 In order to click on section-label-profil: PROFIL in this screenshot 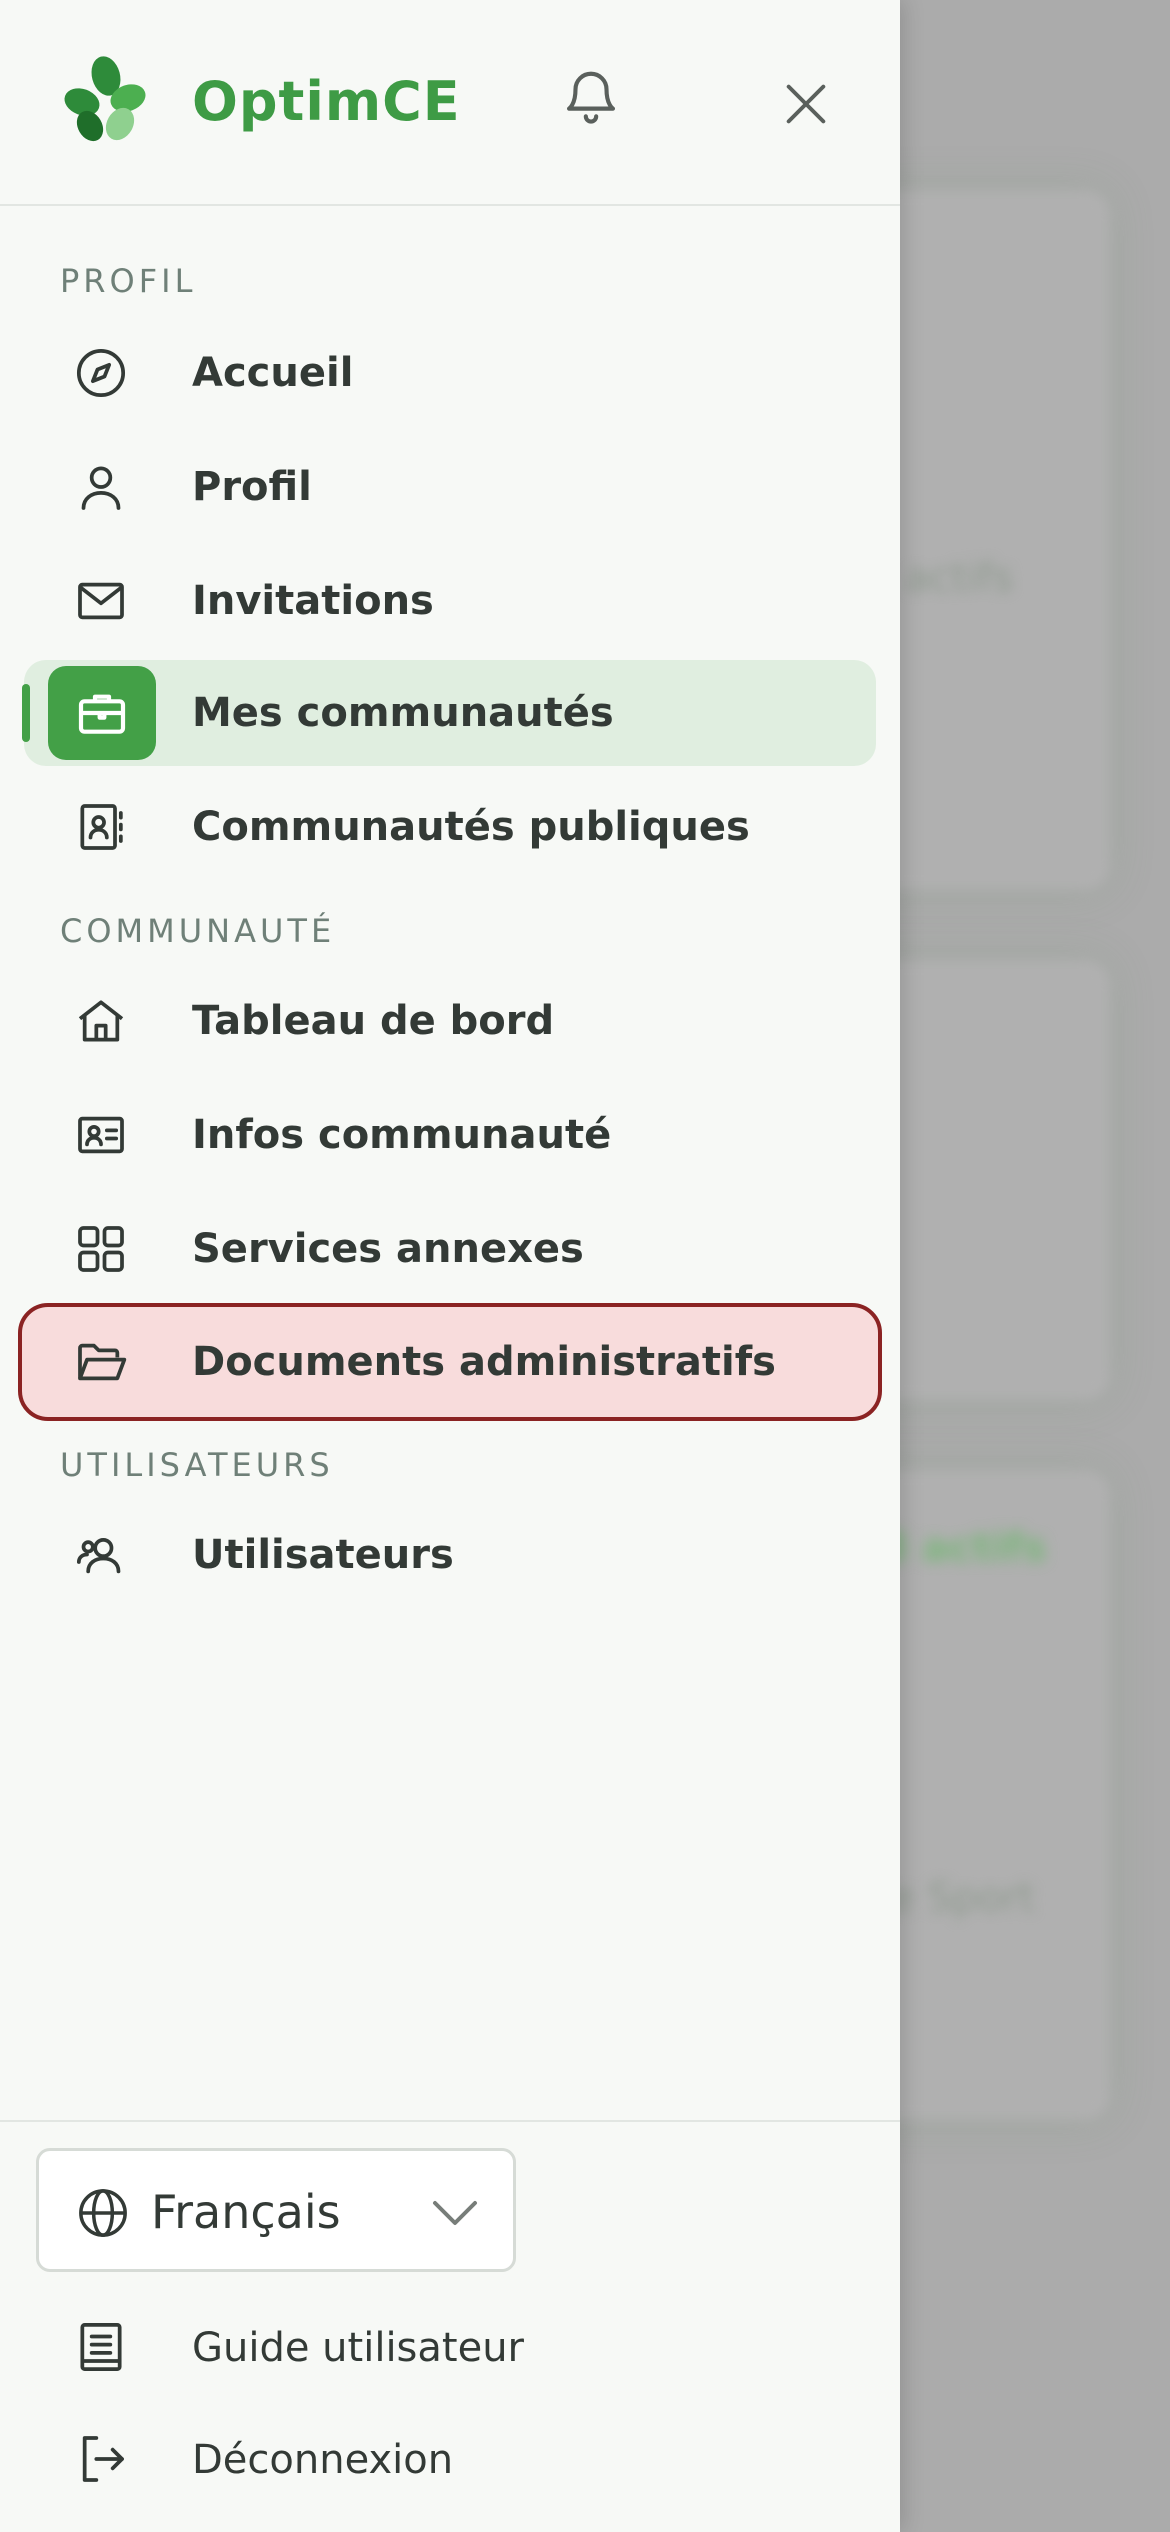, I will do `click(128, 281)`.